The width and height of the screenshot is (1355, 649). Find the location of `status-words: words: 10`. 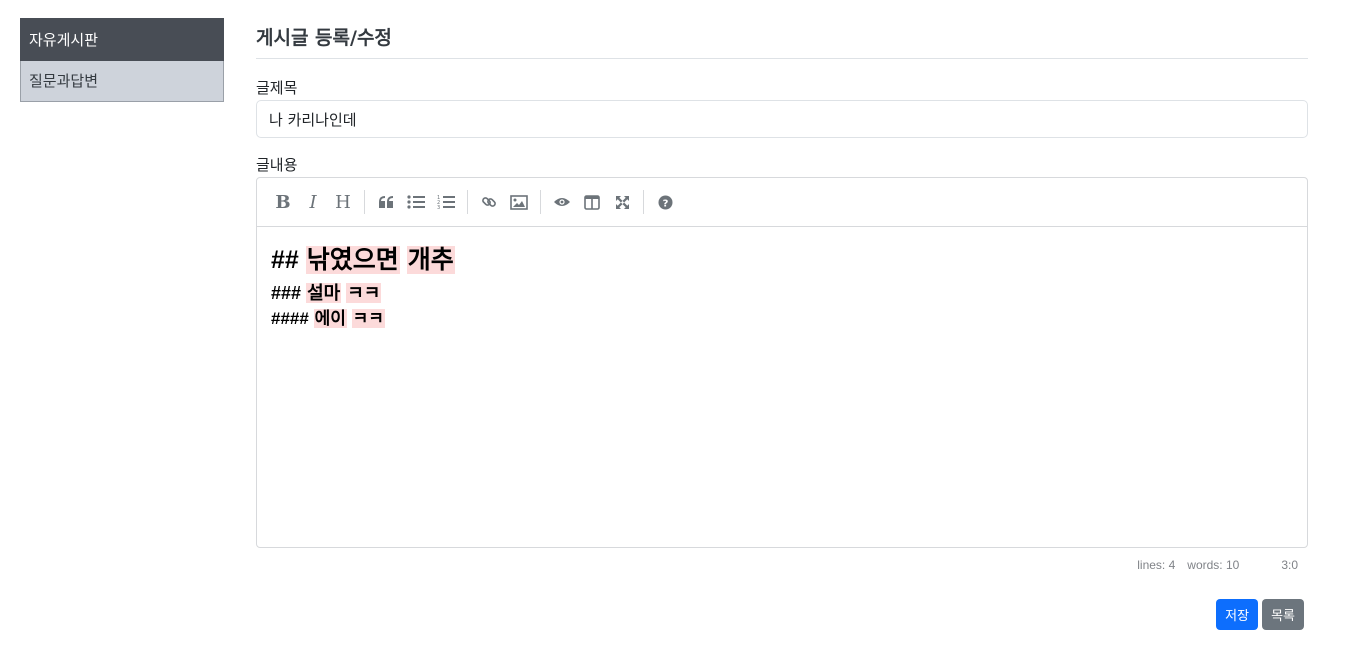

status-words: words: 10 is located at coordinates (1213, 565).